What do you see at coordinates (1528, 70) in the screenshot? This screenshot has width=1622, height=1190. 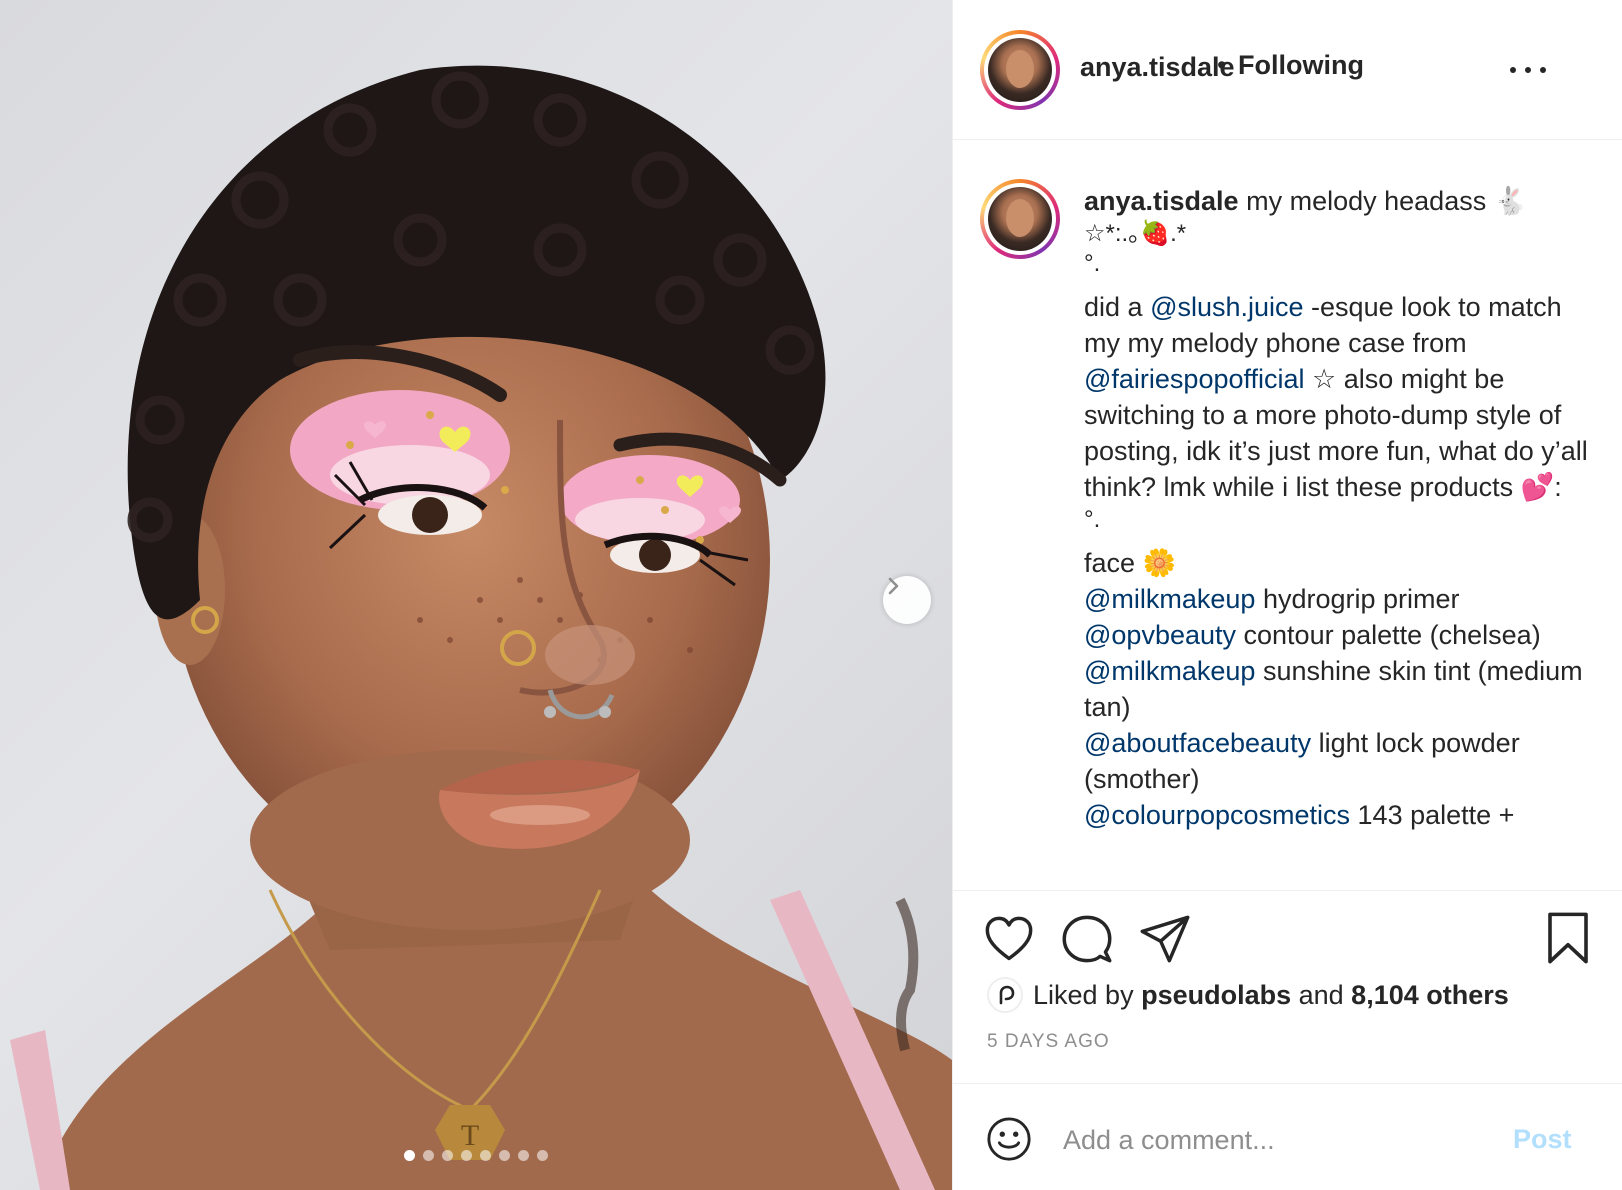 I see `more-options-button` at bounding box center [1528, 70].